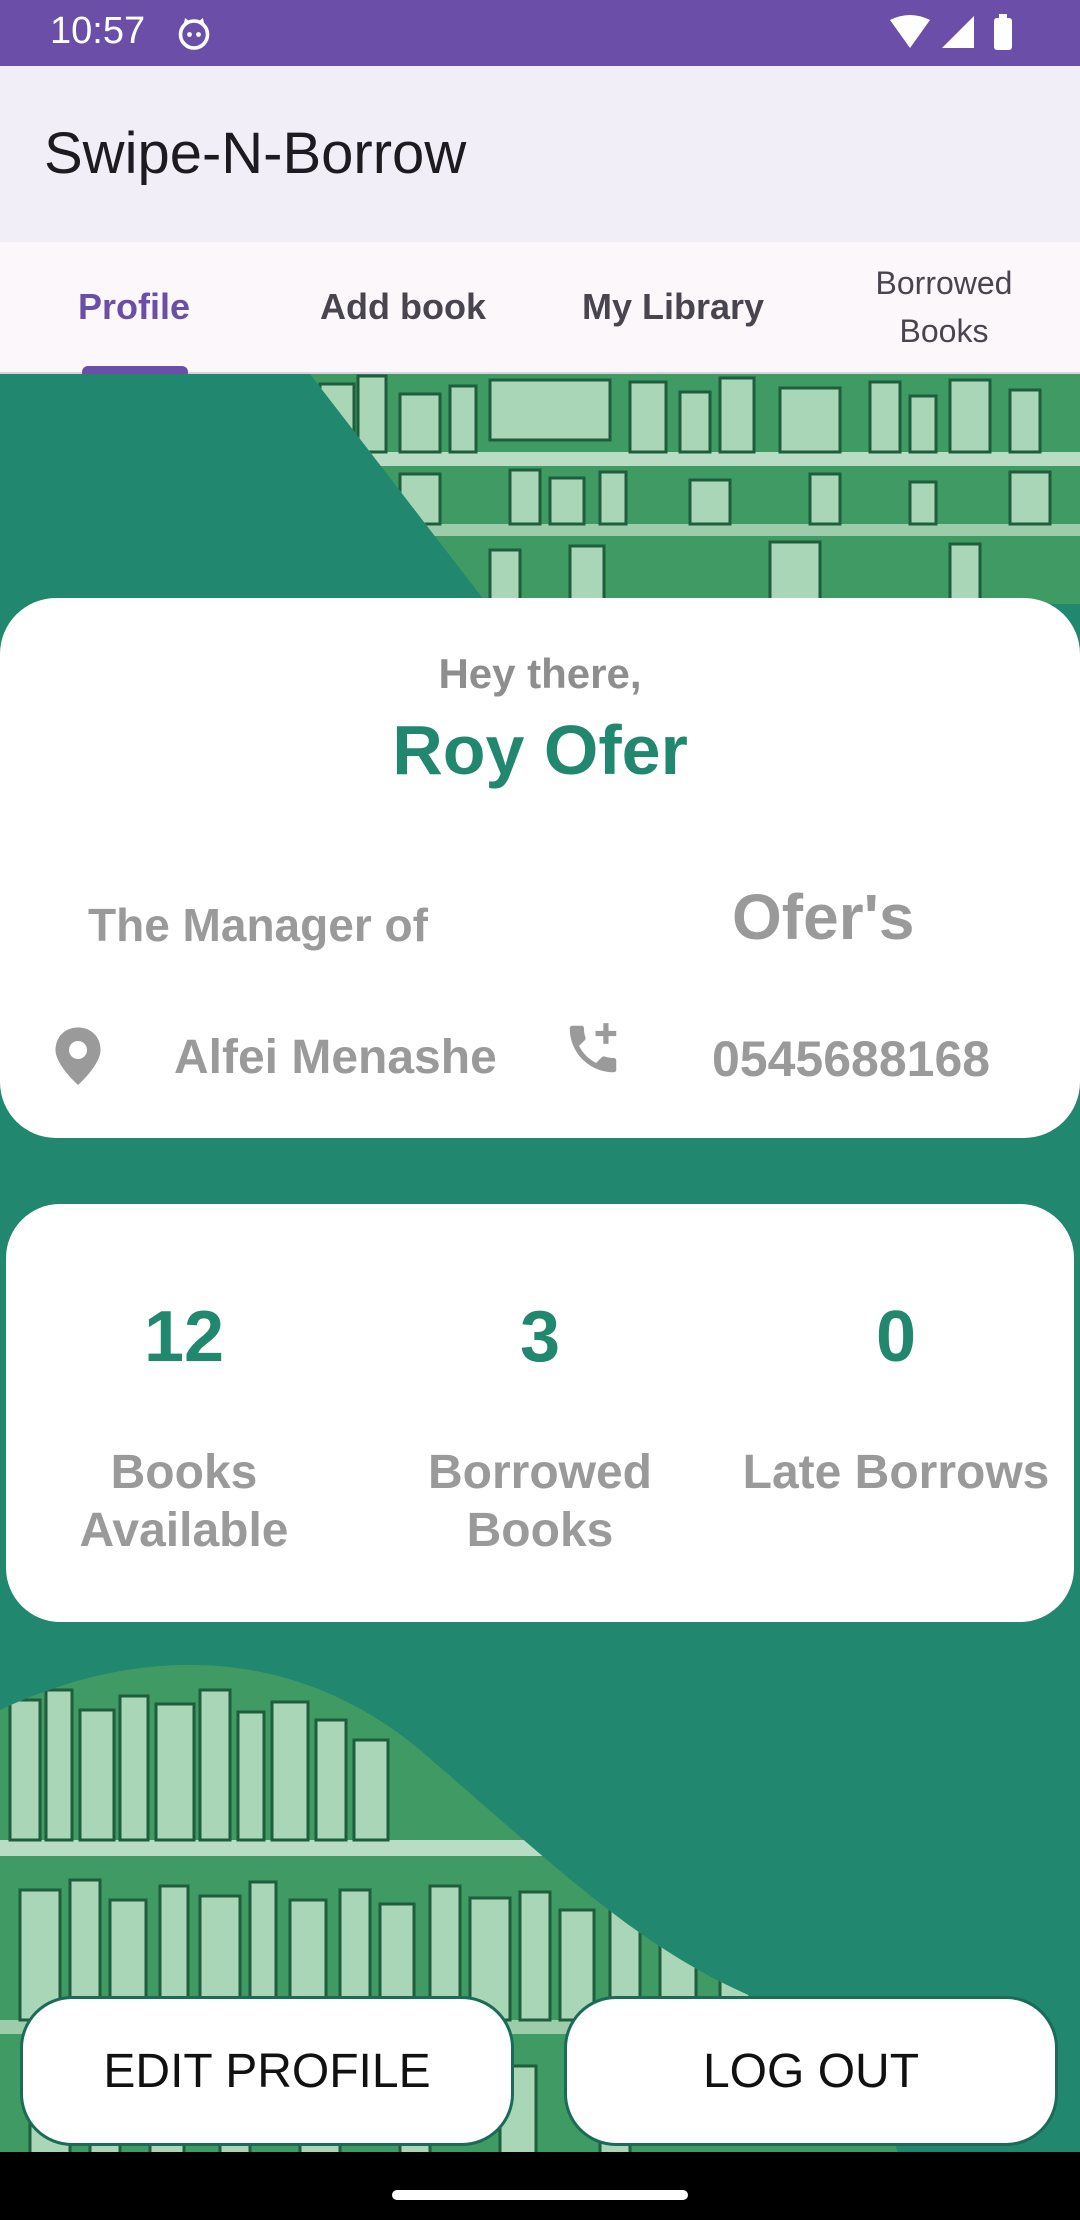  Describe the element at coordinates (540, 673) in the screenshot. I see `greeting-text: Hey there,` at that location.